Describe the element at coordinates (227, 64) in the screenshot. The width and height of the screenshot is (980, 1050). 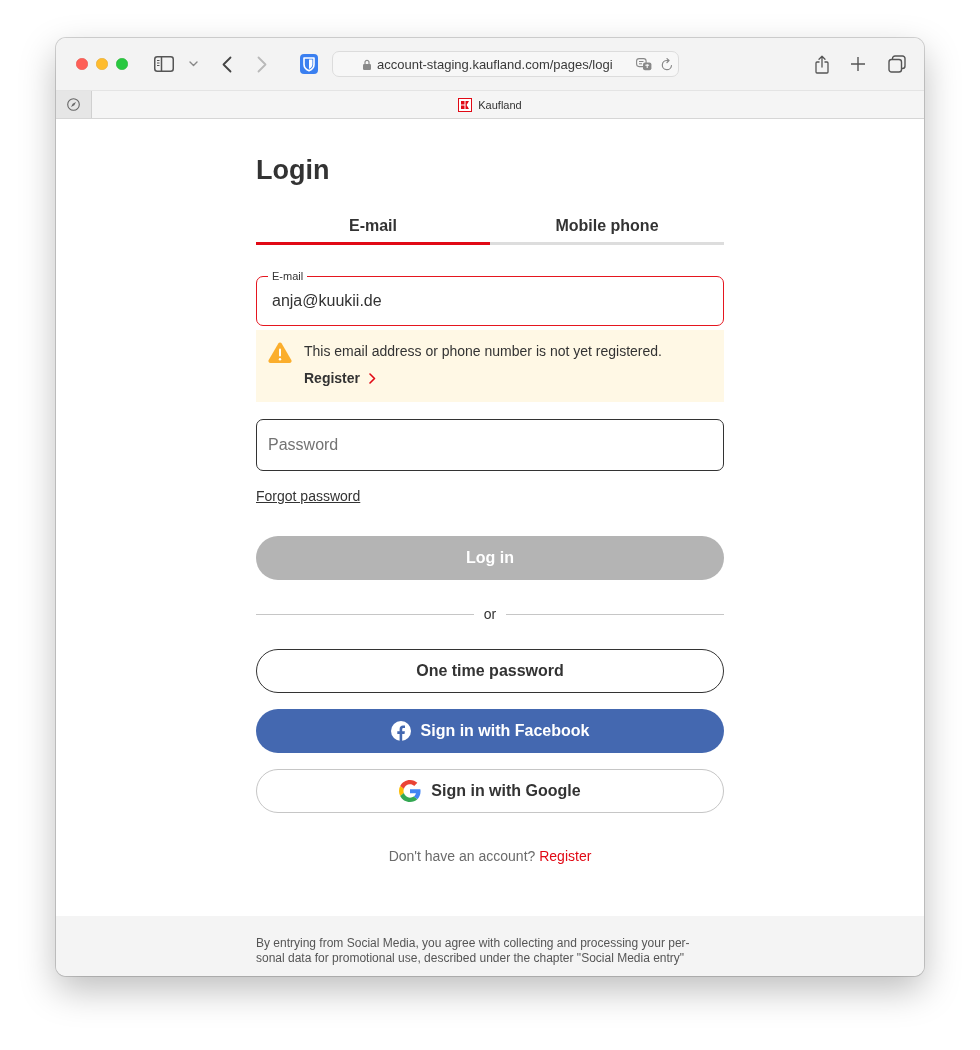
I see `back-icon` at that location.